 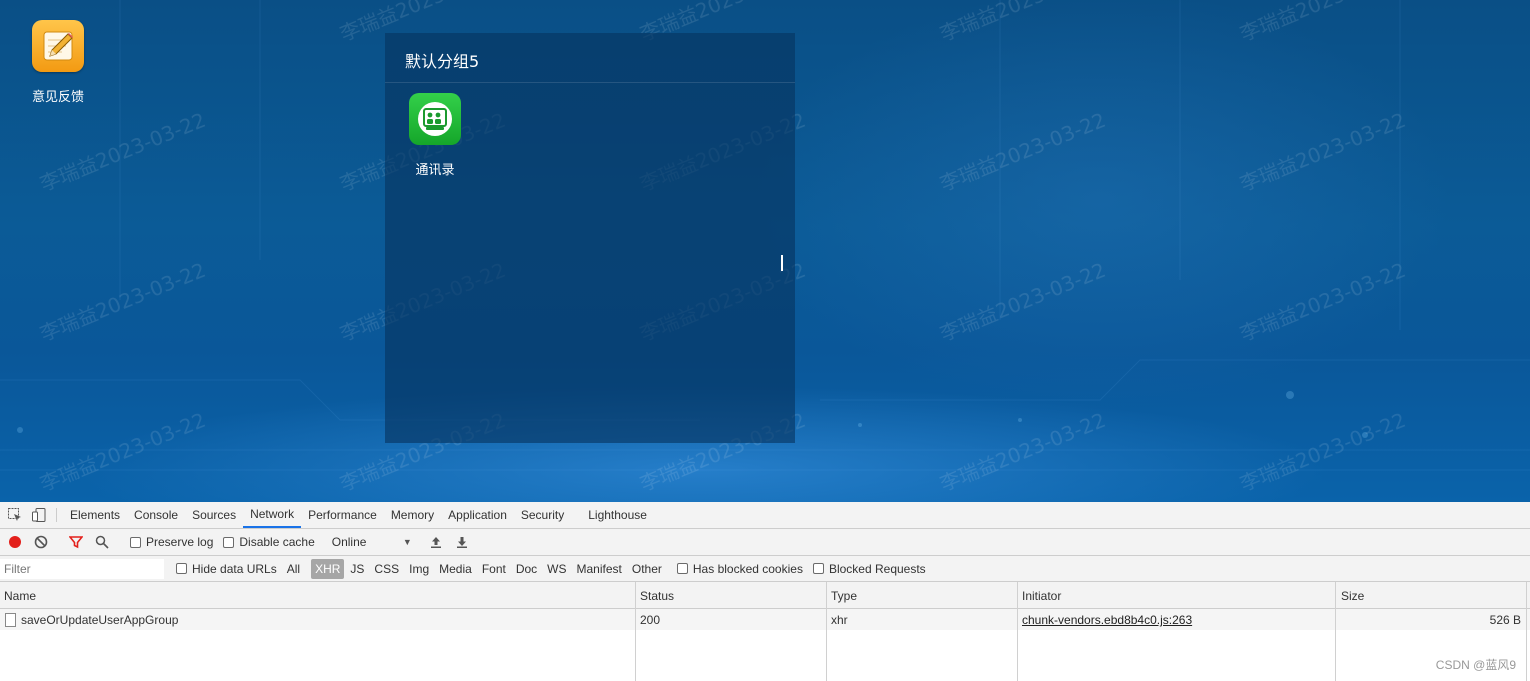 I want to click on search-icon, so click(x=102, y=542).